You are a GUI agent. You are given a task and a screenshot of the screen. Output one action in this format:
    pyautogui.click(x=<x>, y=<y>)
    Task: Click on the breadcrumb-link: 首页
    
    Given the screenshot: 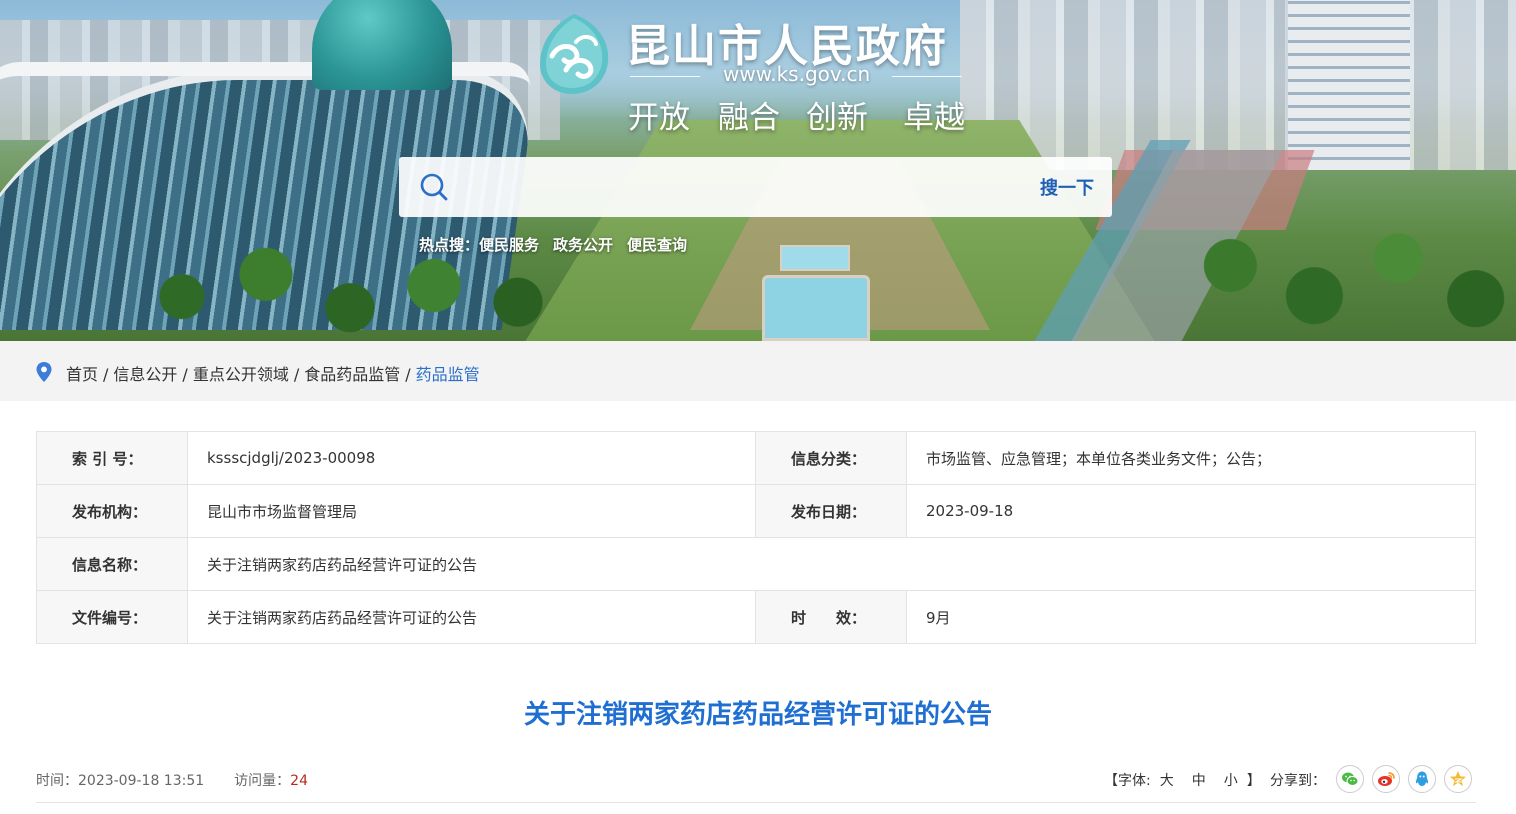 What is the action you would take?
    pyautogui.click(x=82, y=374)
    